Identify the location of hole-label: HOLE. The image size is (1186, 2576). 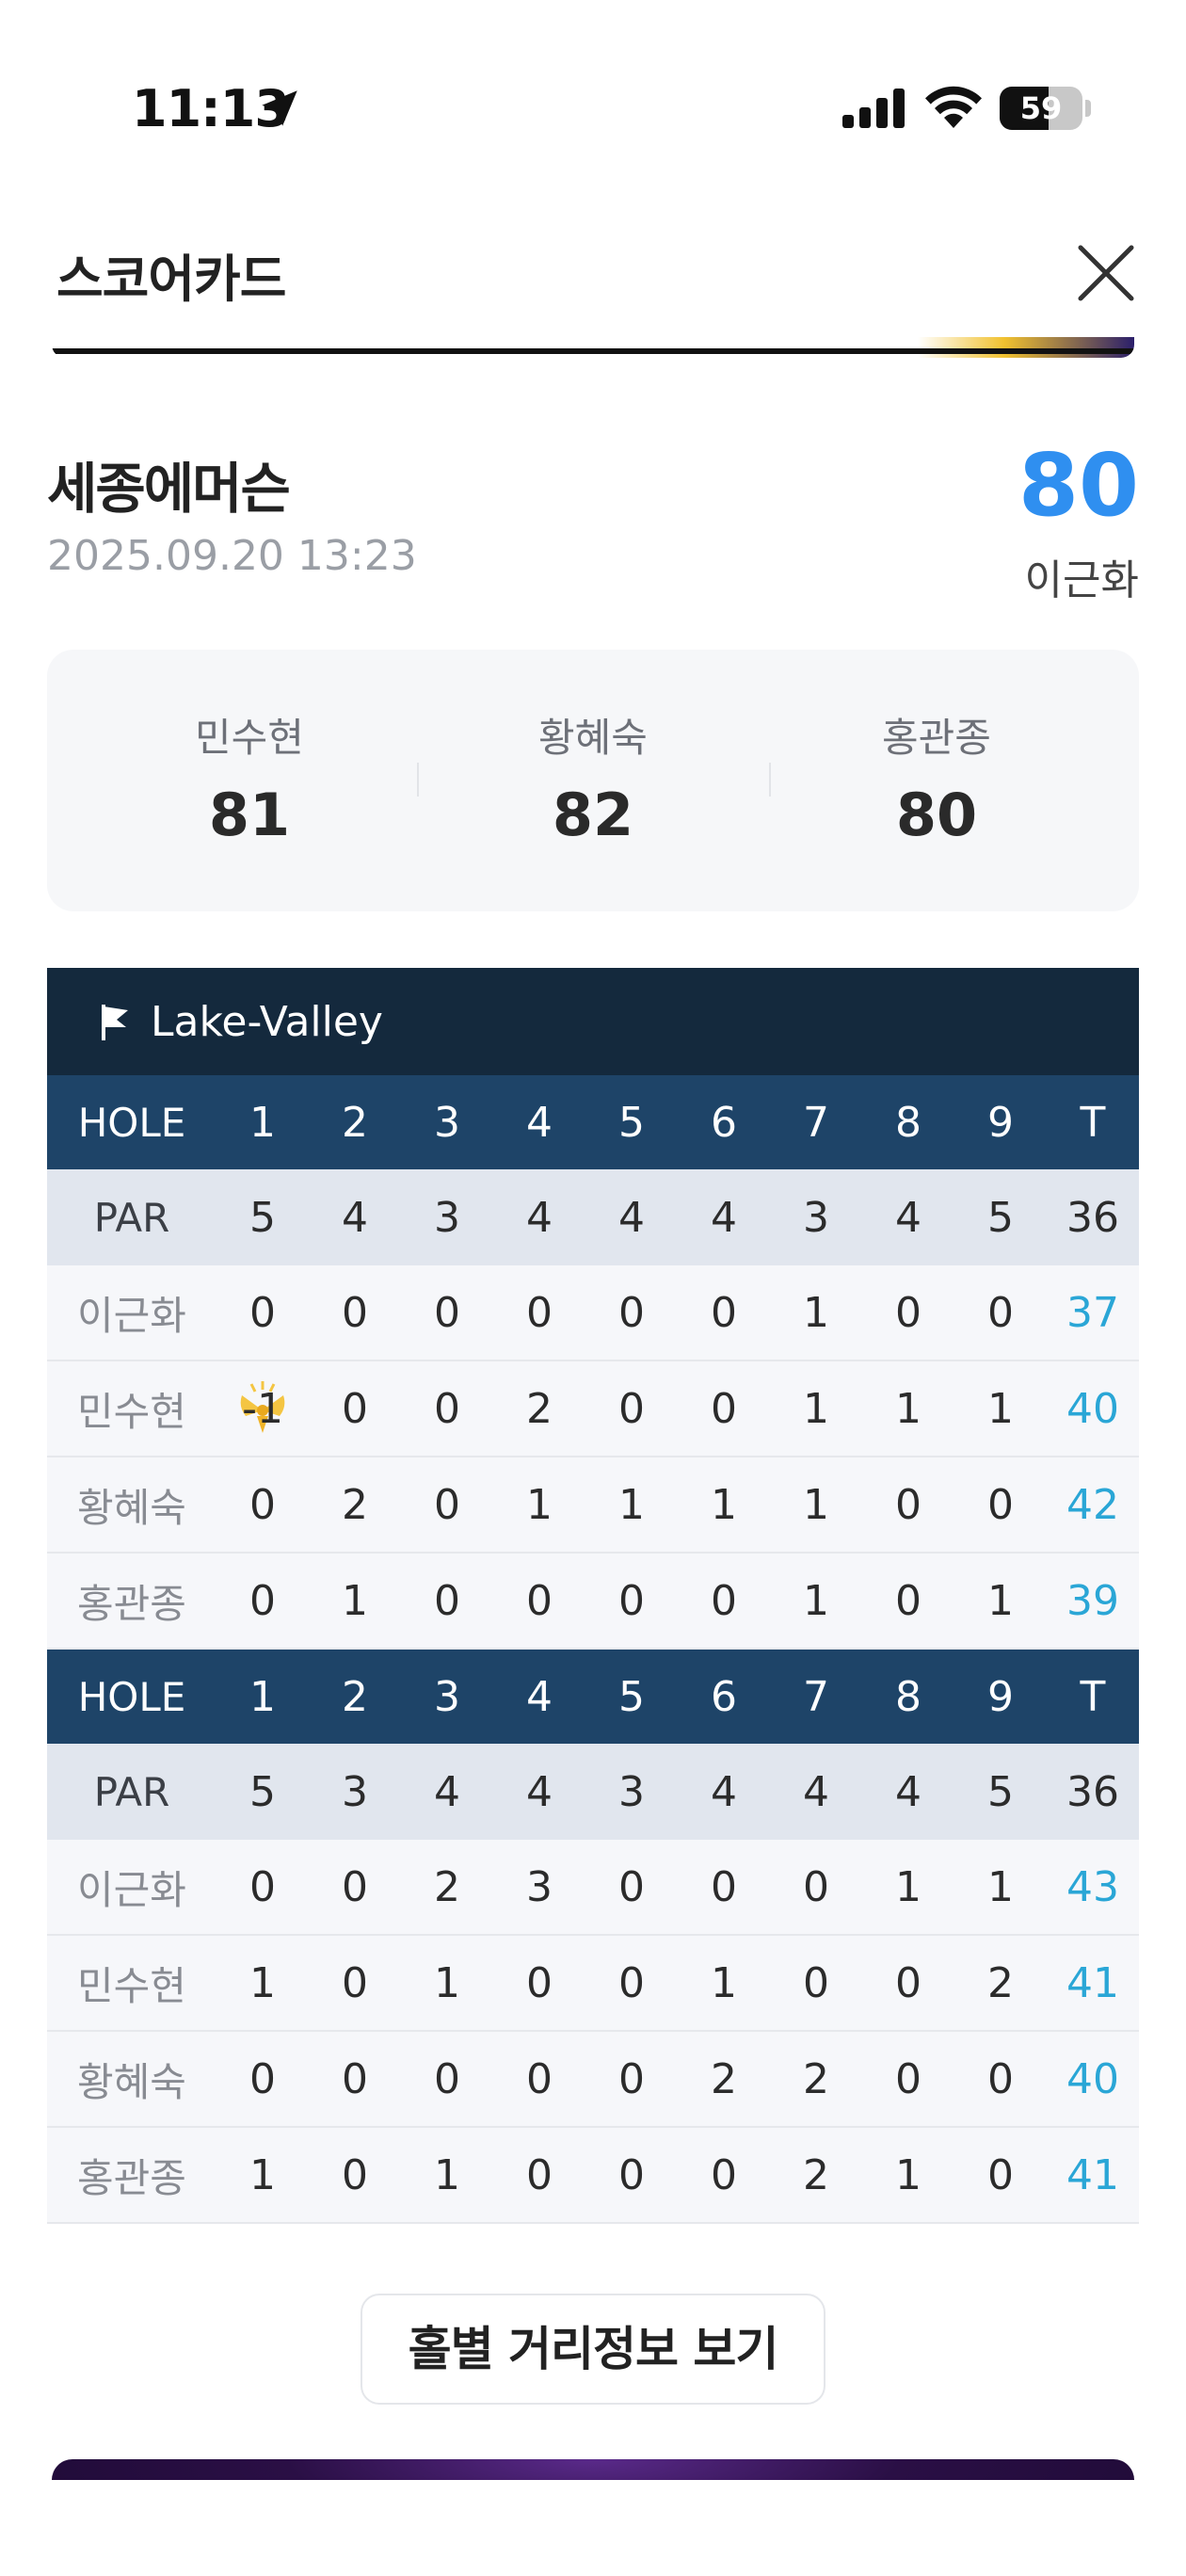
(131, 1122).